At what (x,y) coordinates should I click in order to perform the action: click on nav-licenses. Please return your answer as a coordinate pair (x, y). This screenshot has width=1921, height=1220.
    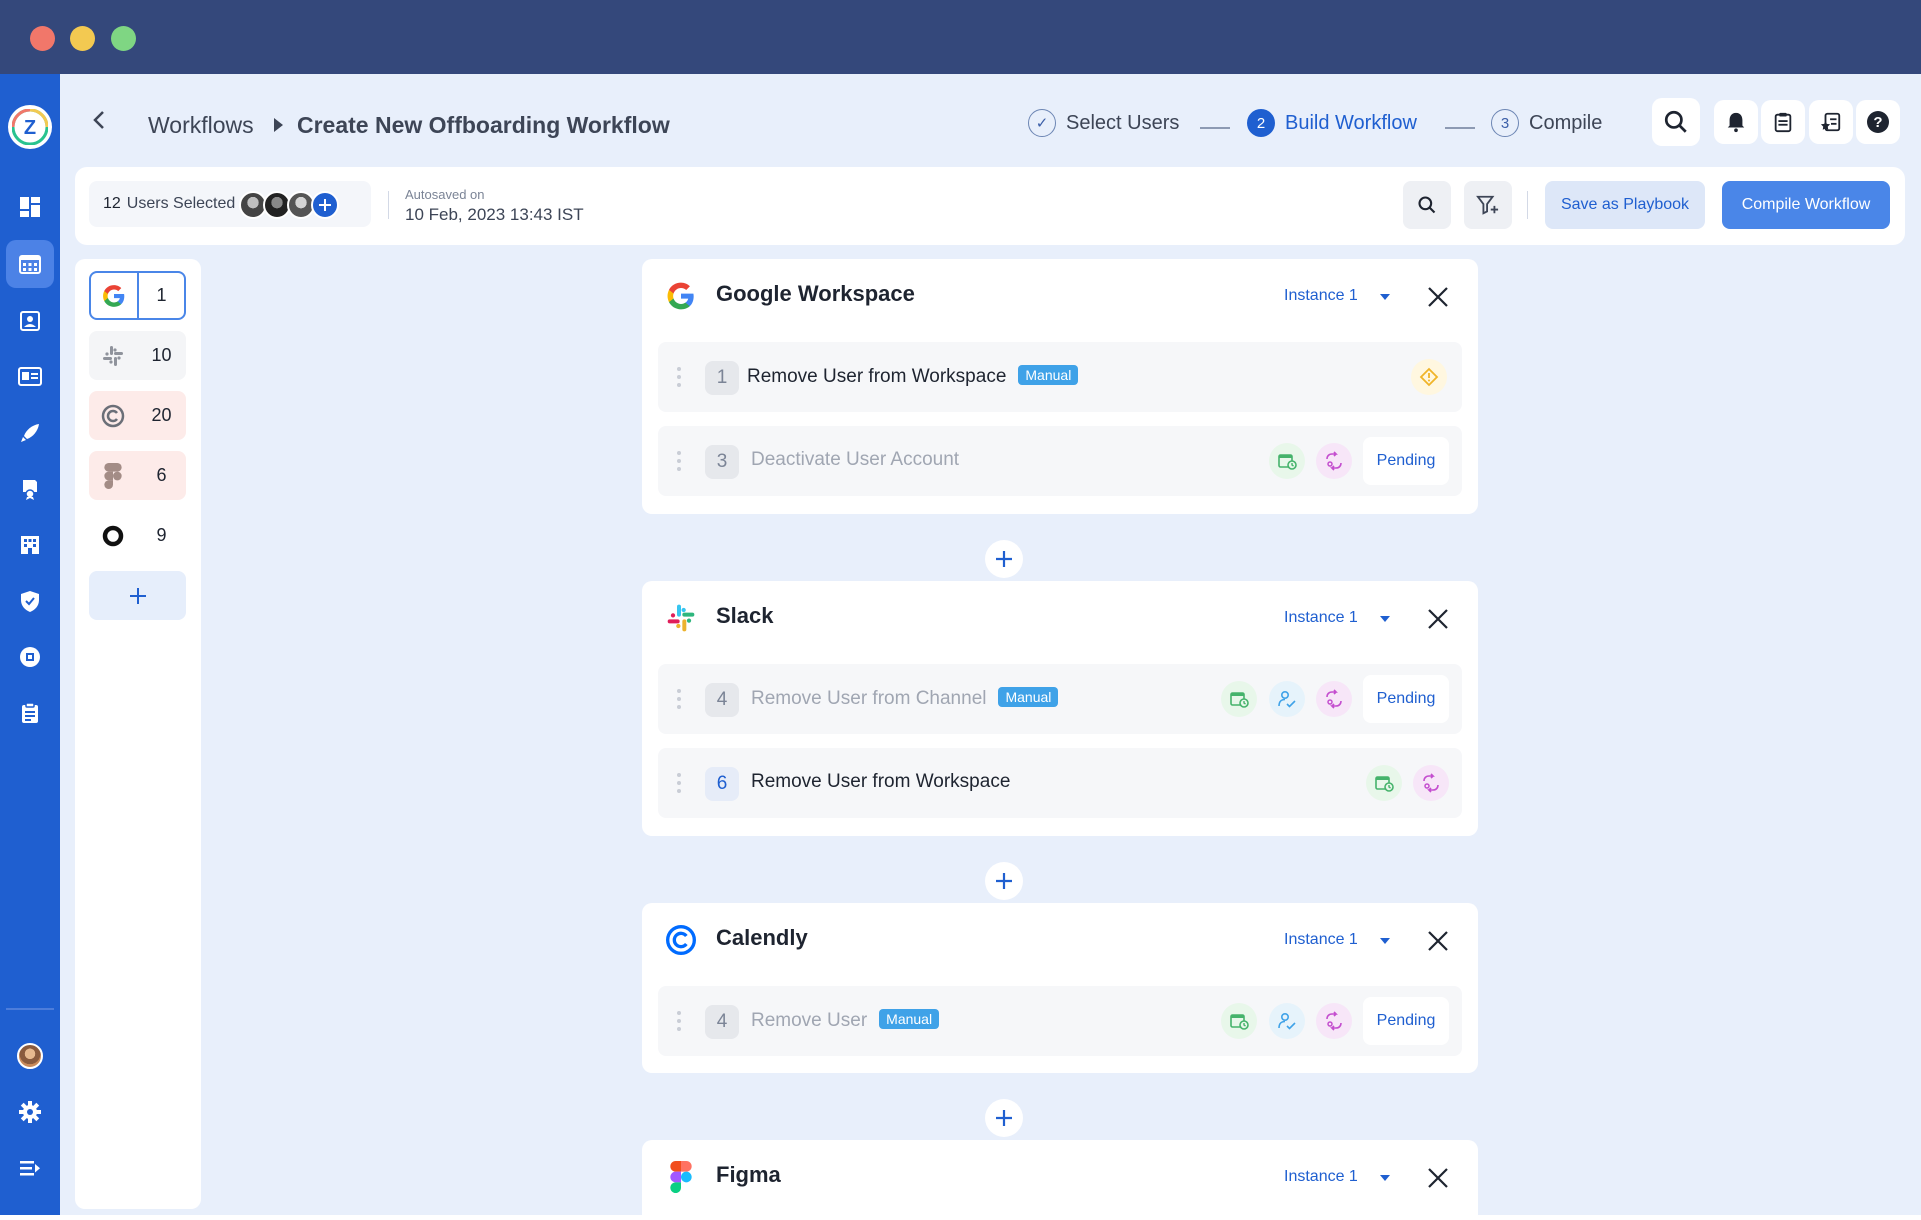
    Looking at the image, I should click on (30, 489).